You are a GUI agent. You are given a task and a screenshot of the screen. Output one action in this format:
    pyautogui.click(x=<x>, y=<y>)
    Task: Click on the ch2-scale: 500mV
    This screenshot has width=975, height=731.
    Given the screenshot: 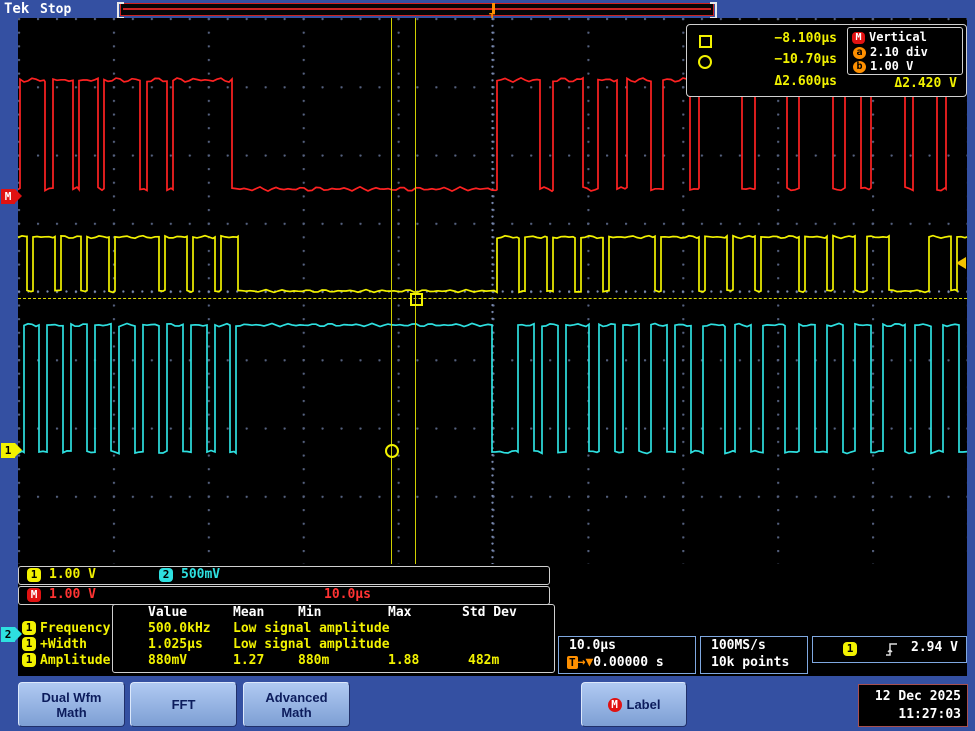 What is the action you would take?
    pyautogui.click(x=201, y=574)
    